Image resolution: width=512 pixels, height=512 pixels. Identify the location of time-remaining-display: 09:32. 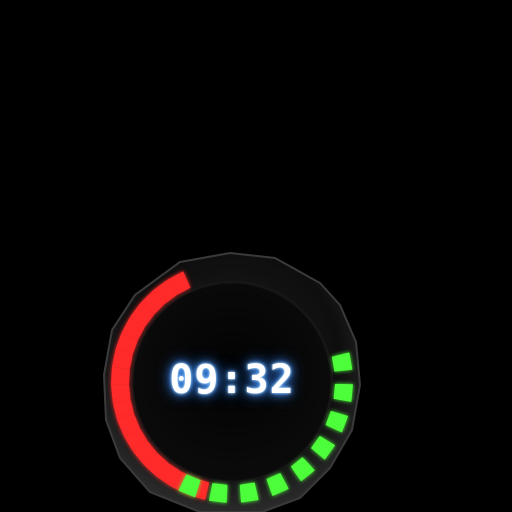
(232, 380).